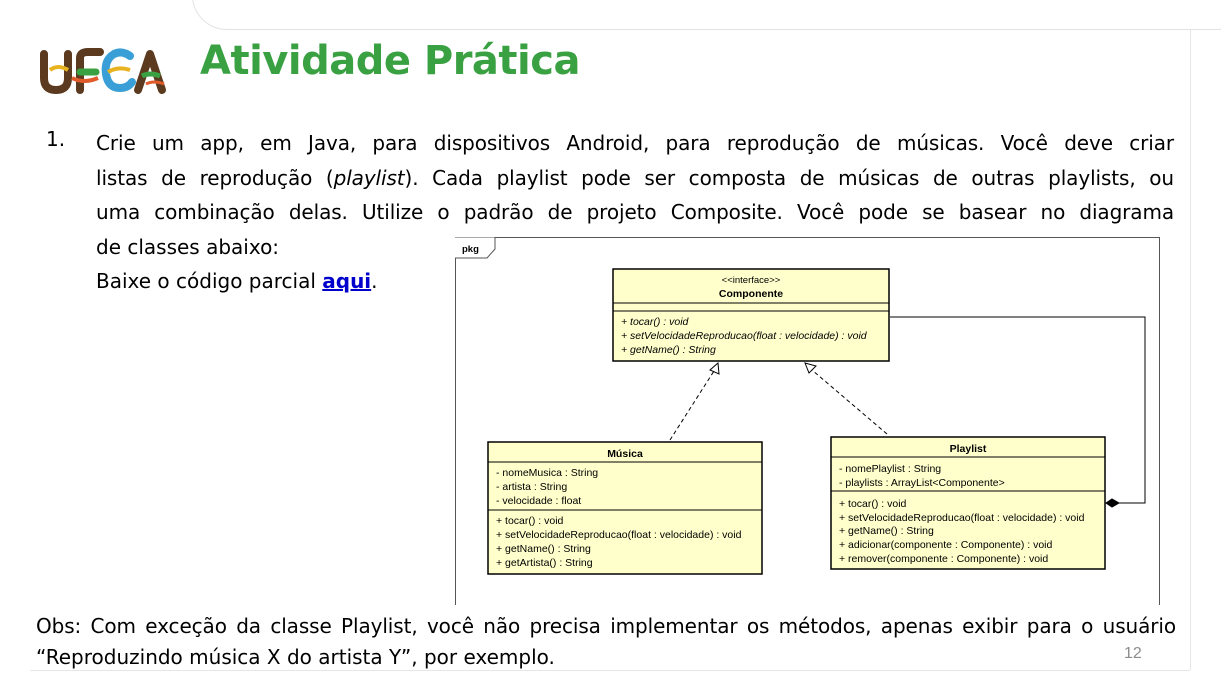 The image size is (1221, 690). I want to click on componente-name: Componente, so click(751, 294).